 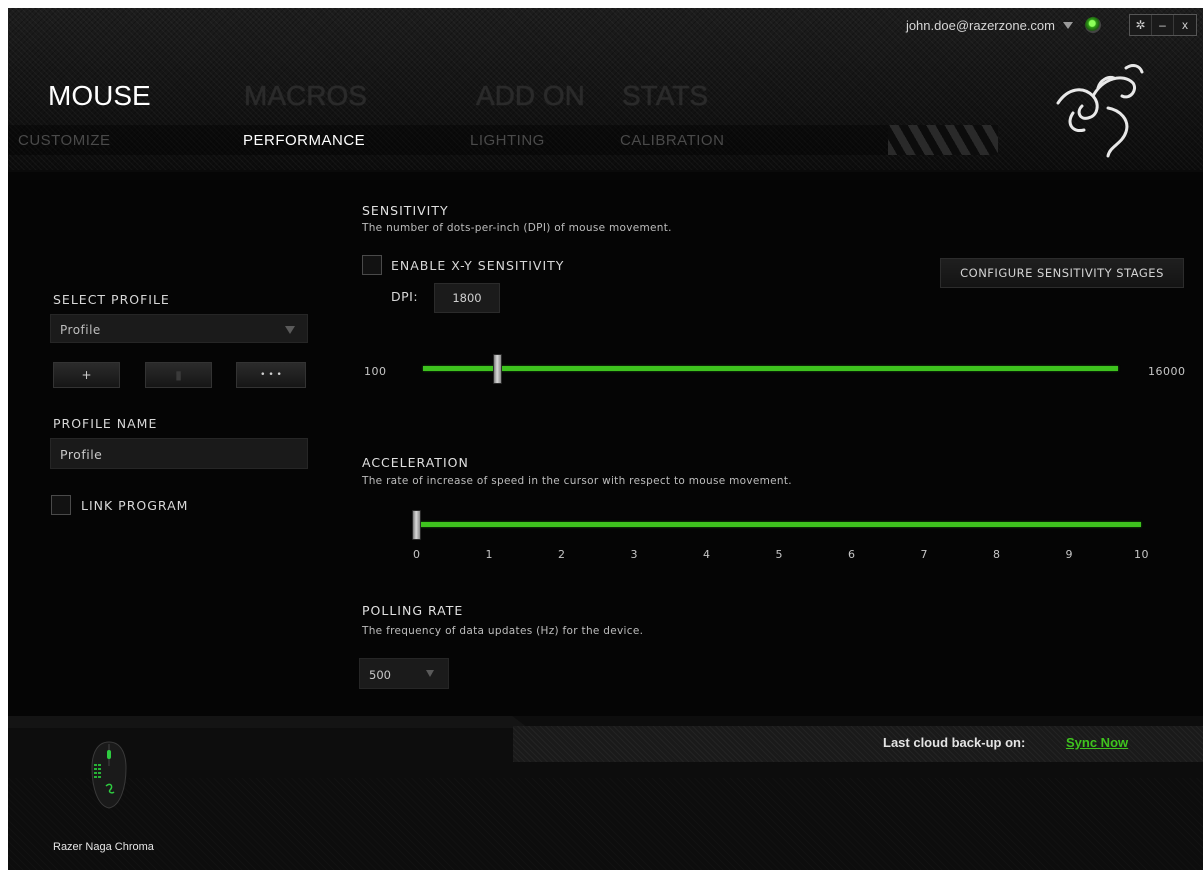 I want to click on add-profile-button: +, so click(x=86, y=375).